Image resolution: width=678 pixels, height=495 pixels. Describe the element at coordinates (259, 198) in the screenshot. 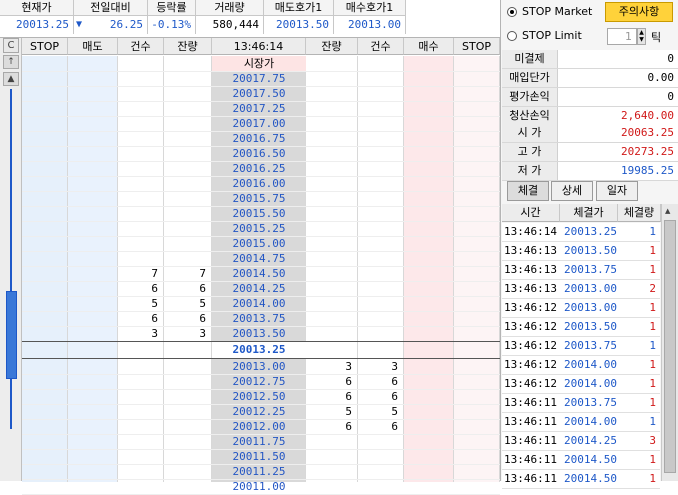

I see `sell-price: 20015.75` at that location.